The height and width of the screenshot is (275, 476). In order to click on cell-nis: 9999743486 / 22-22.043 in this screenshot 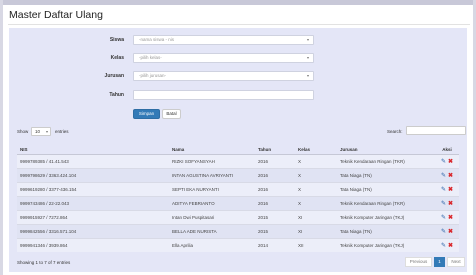, I will do `click(93, 202)`.